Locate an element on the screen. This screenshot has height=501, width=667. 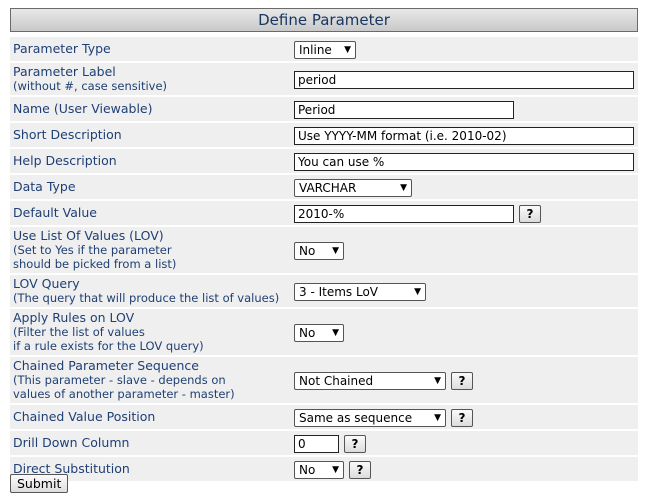
help-description-input is located at coordinates (464, 161).